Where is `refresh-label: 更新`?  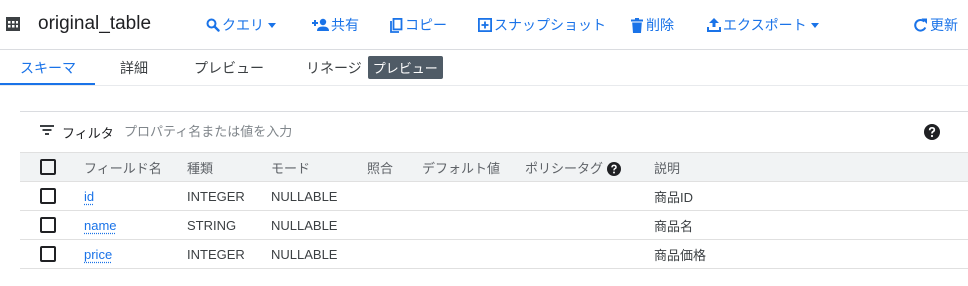
refresh-label: 更新 is located at coordinates (944, 25).